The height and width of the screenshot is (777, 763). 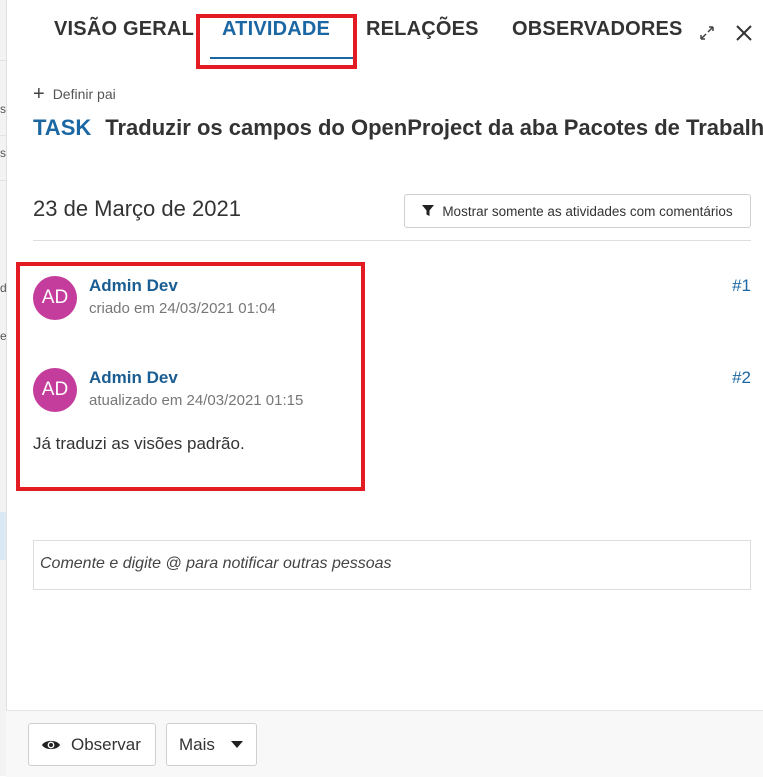 I want to click on caret-down-icon, so click(x=236, y=744).